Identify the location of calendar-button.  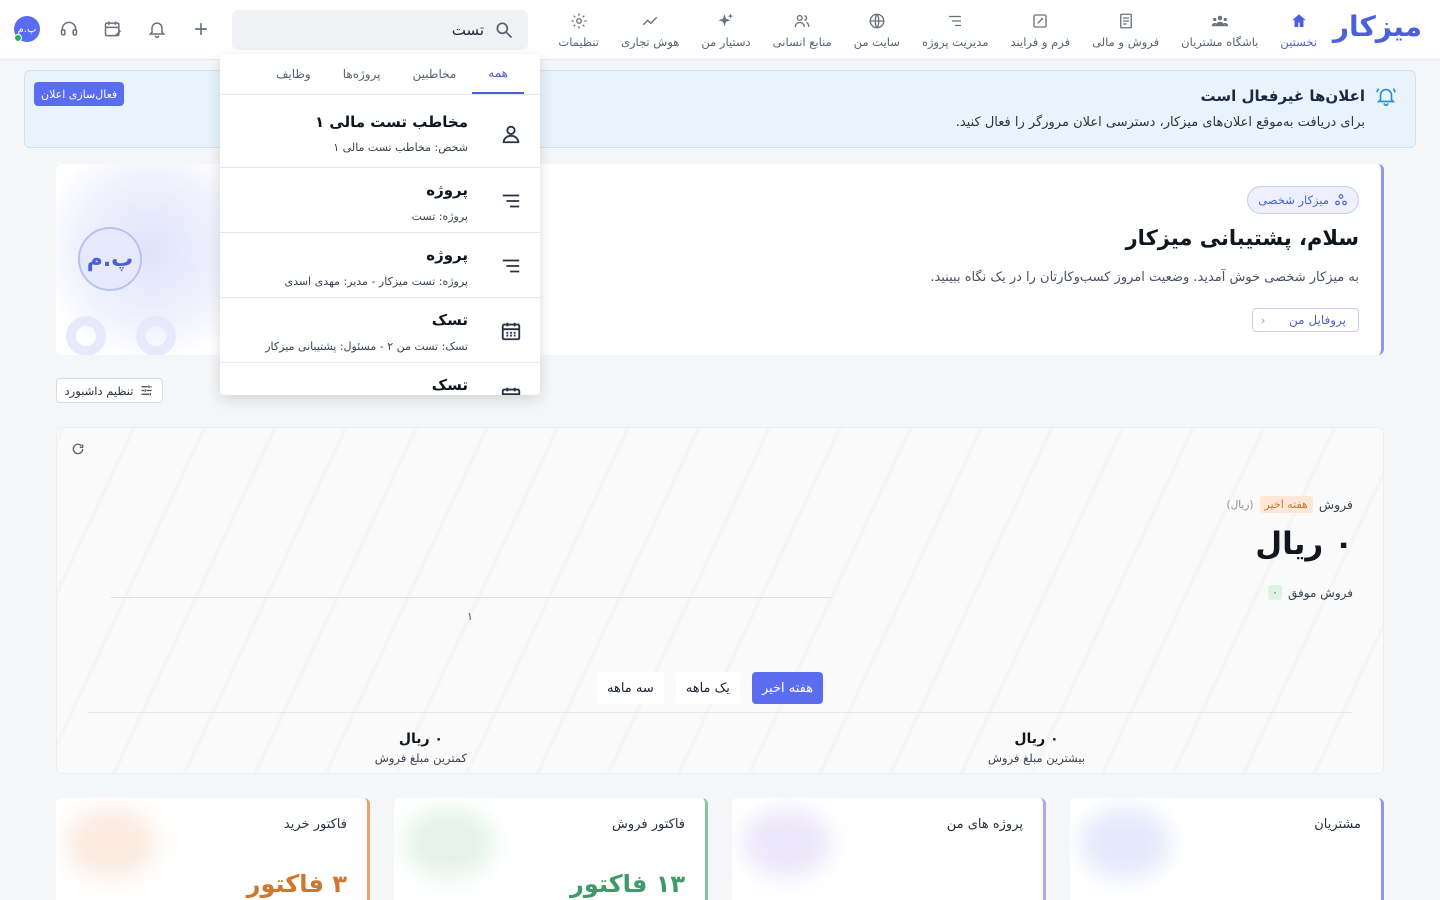
(113, 29).